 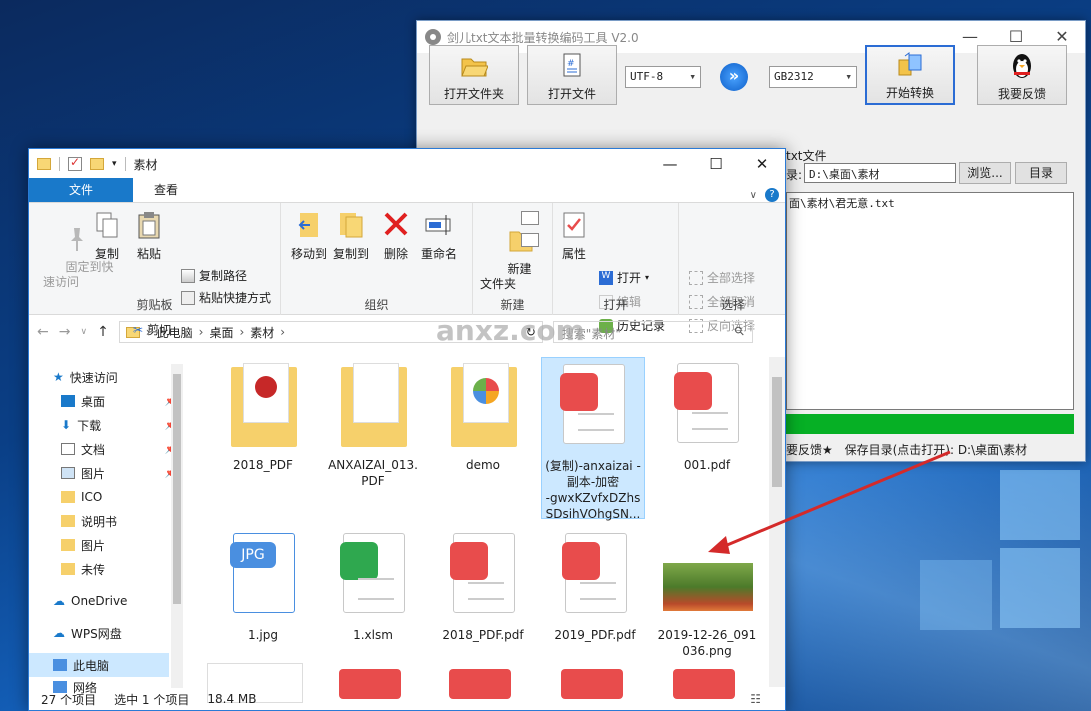 I want to click on move-to-icon, so click(x=308, y=225).